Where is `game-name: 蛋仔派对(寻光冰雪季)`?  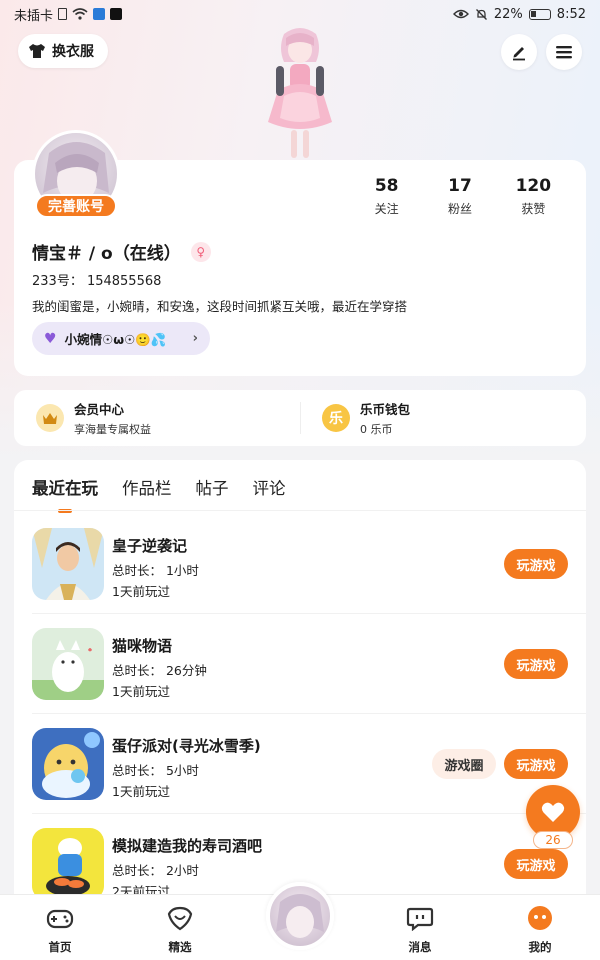 game-name: 蛋仔派对(寻光冰雪季) is located at coordinates (186, 746).